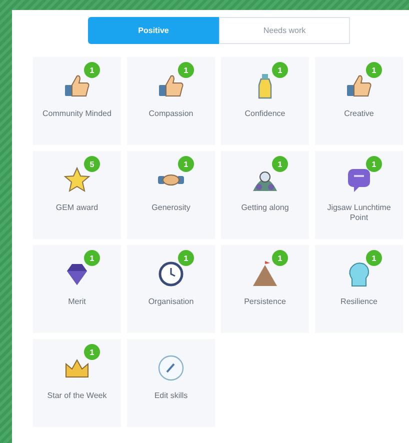  I want to click on skill-card: 1 Organisation, so click(171, 289).